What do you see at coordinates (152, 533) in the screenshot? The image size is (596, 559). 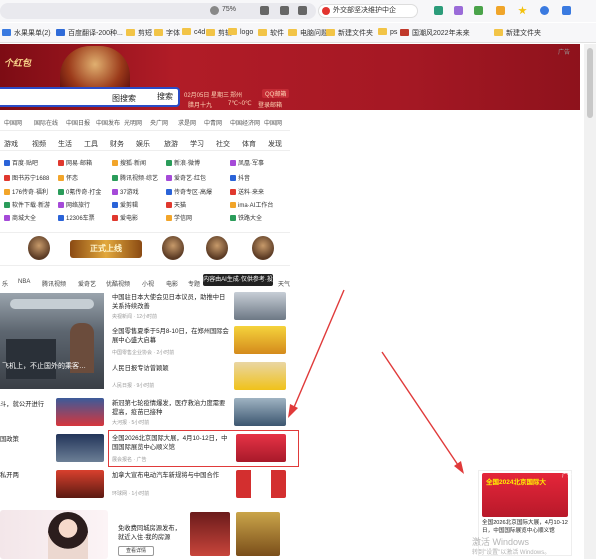 I see `ad-text: 免收费同城房源发布，就近入住·我的房源` at bounding box center [152, 533].